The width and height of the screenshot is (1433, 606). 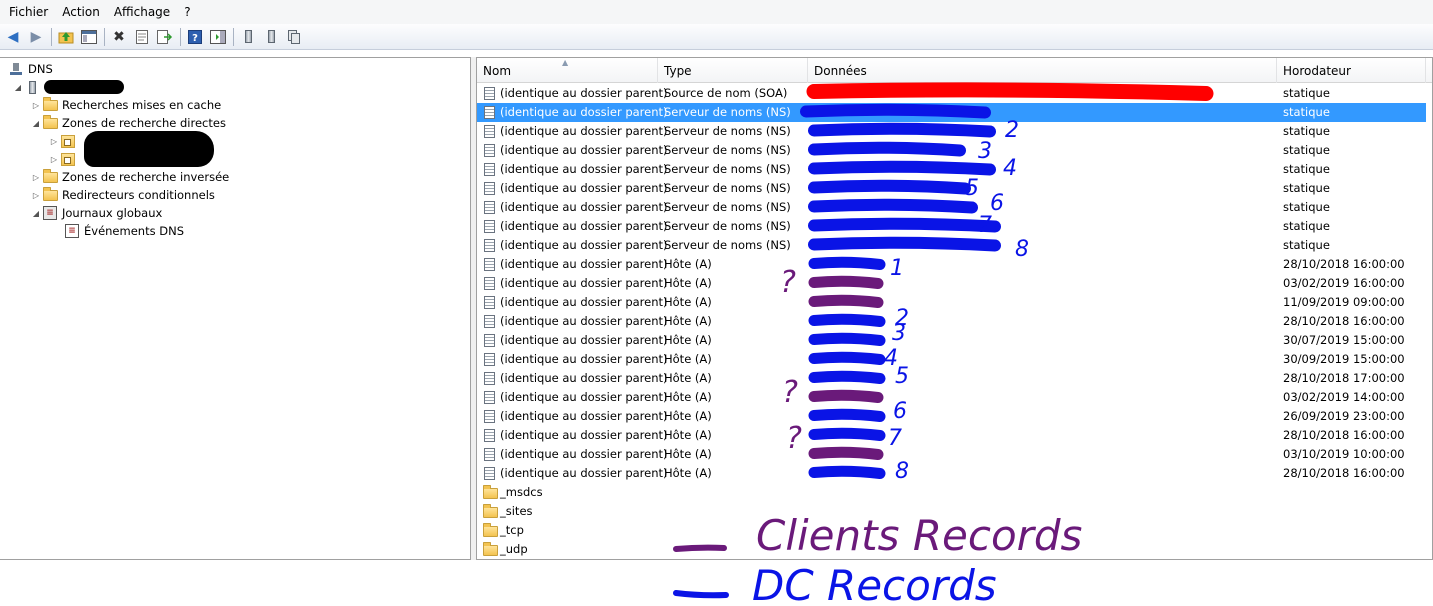 I want to click on show-hide-tree-icon, so click(x=89, y=37).